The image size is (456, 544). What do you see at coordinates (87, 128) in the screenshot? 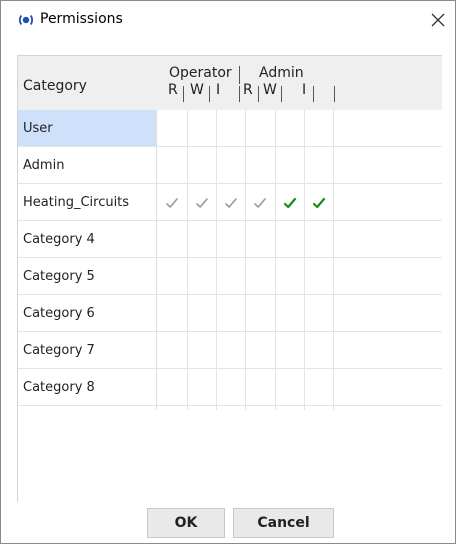
I see `row-category-label: User` at bounding box center [87, 128].